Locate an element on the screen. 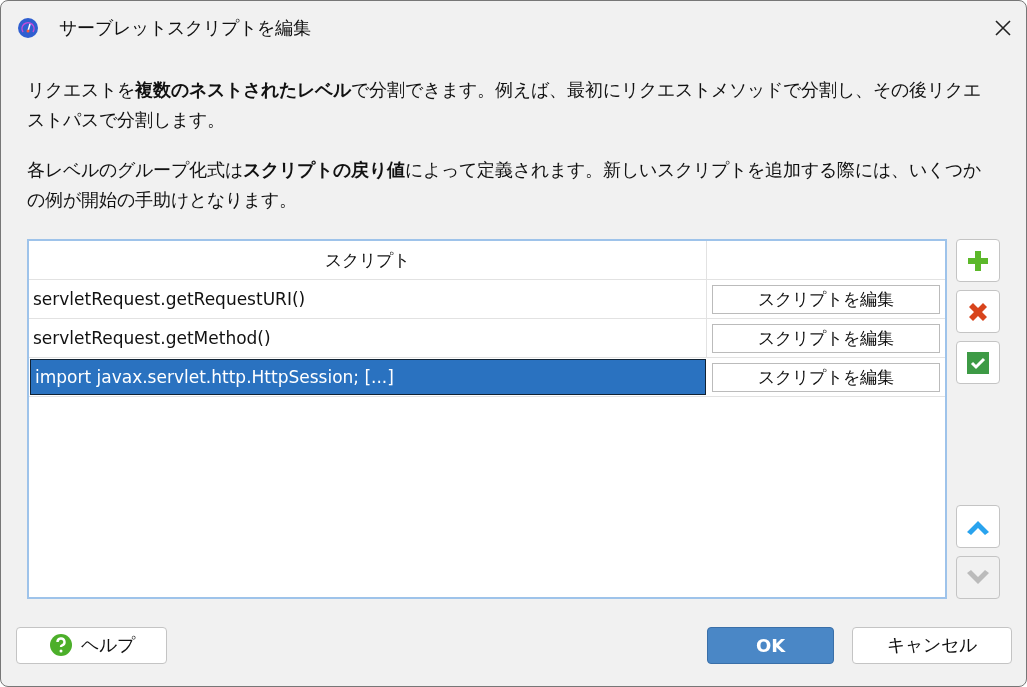  cancel-button: キャンセル is located at coordinates (932, 645).